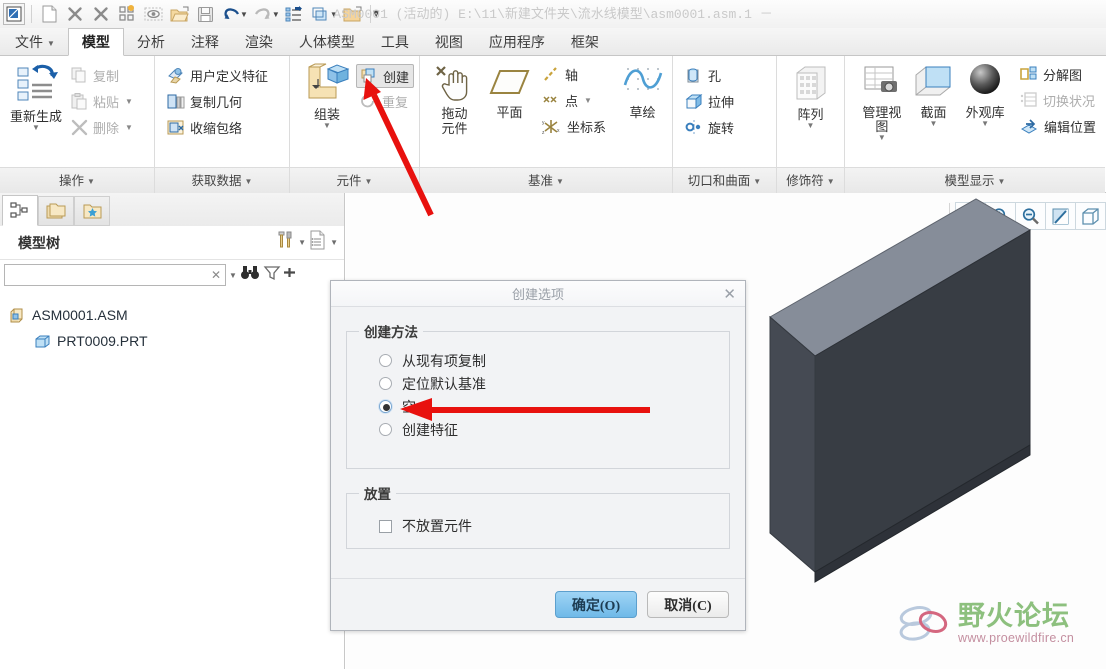 This screenshot has width=1106, height=669. Describe the element at coordinates (376, 14) in the screenshot. I see `customize-caret-icon: ▼` at that location.